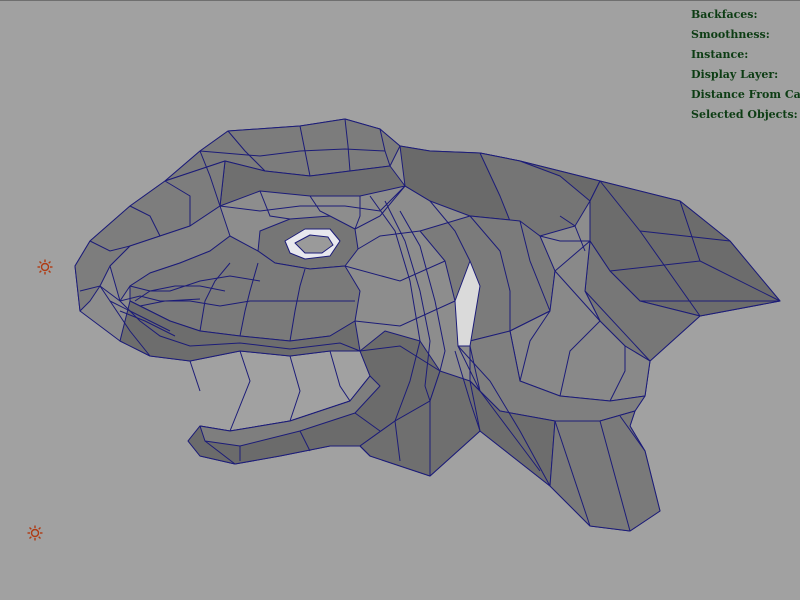 This screenshot has width=800, height=600. I want to click on hud-instance: Instance:, so click(720, 54).